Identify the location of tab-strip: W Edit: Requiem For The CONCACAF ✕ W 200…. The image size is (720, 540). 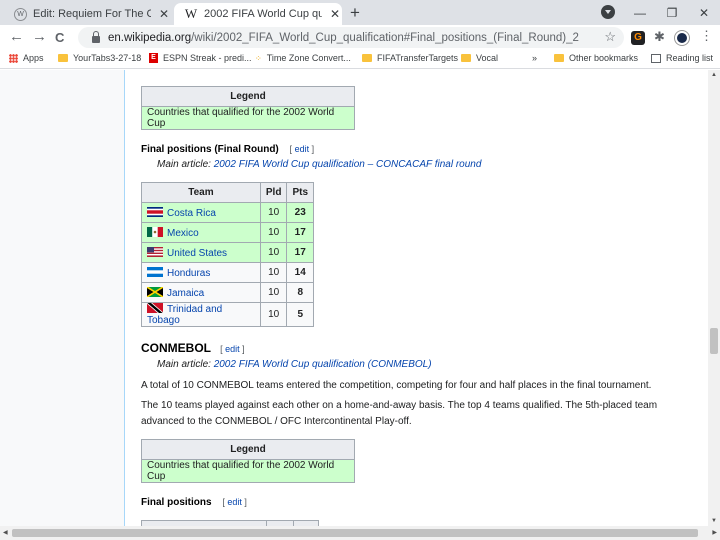
(360, 12).